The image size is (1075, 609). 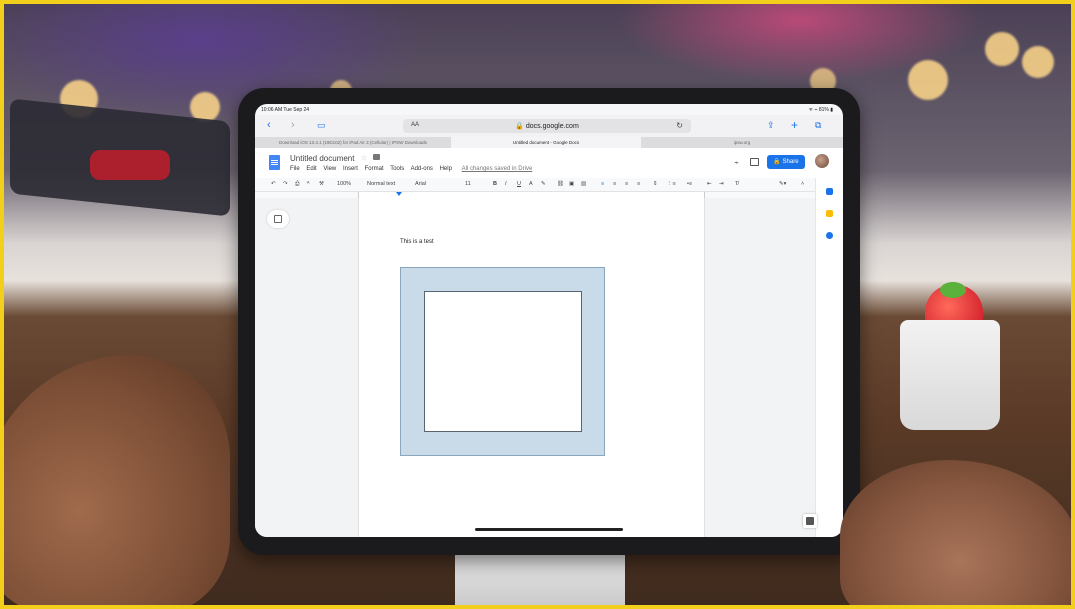 What do you see at coordinates (329, 169) in the screenshot?
I see `menu-view: View` at bounding box center [329, 169].